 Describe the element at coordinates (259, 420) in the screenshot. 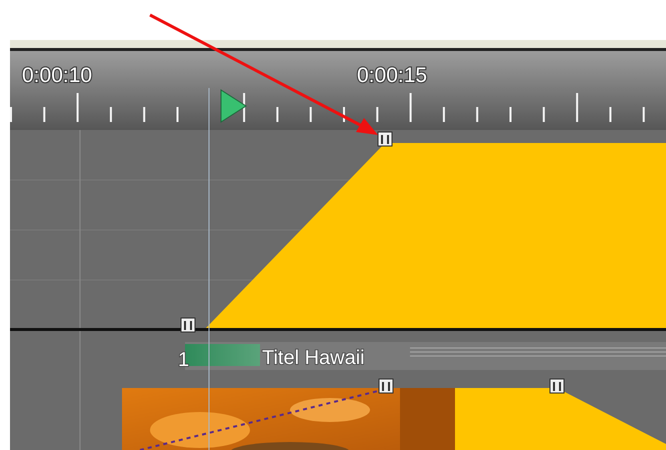

I see `volume-line` at that location.